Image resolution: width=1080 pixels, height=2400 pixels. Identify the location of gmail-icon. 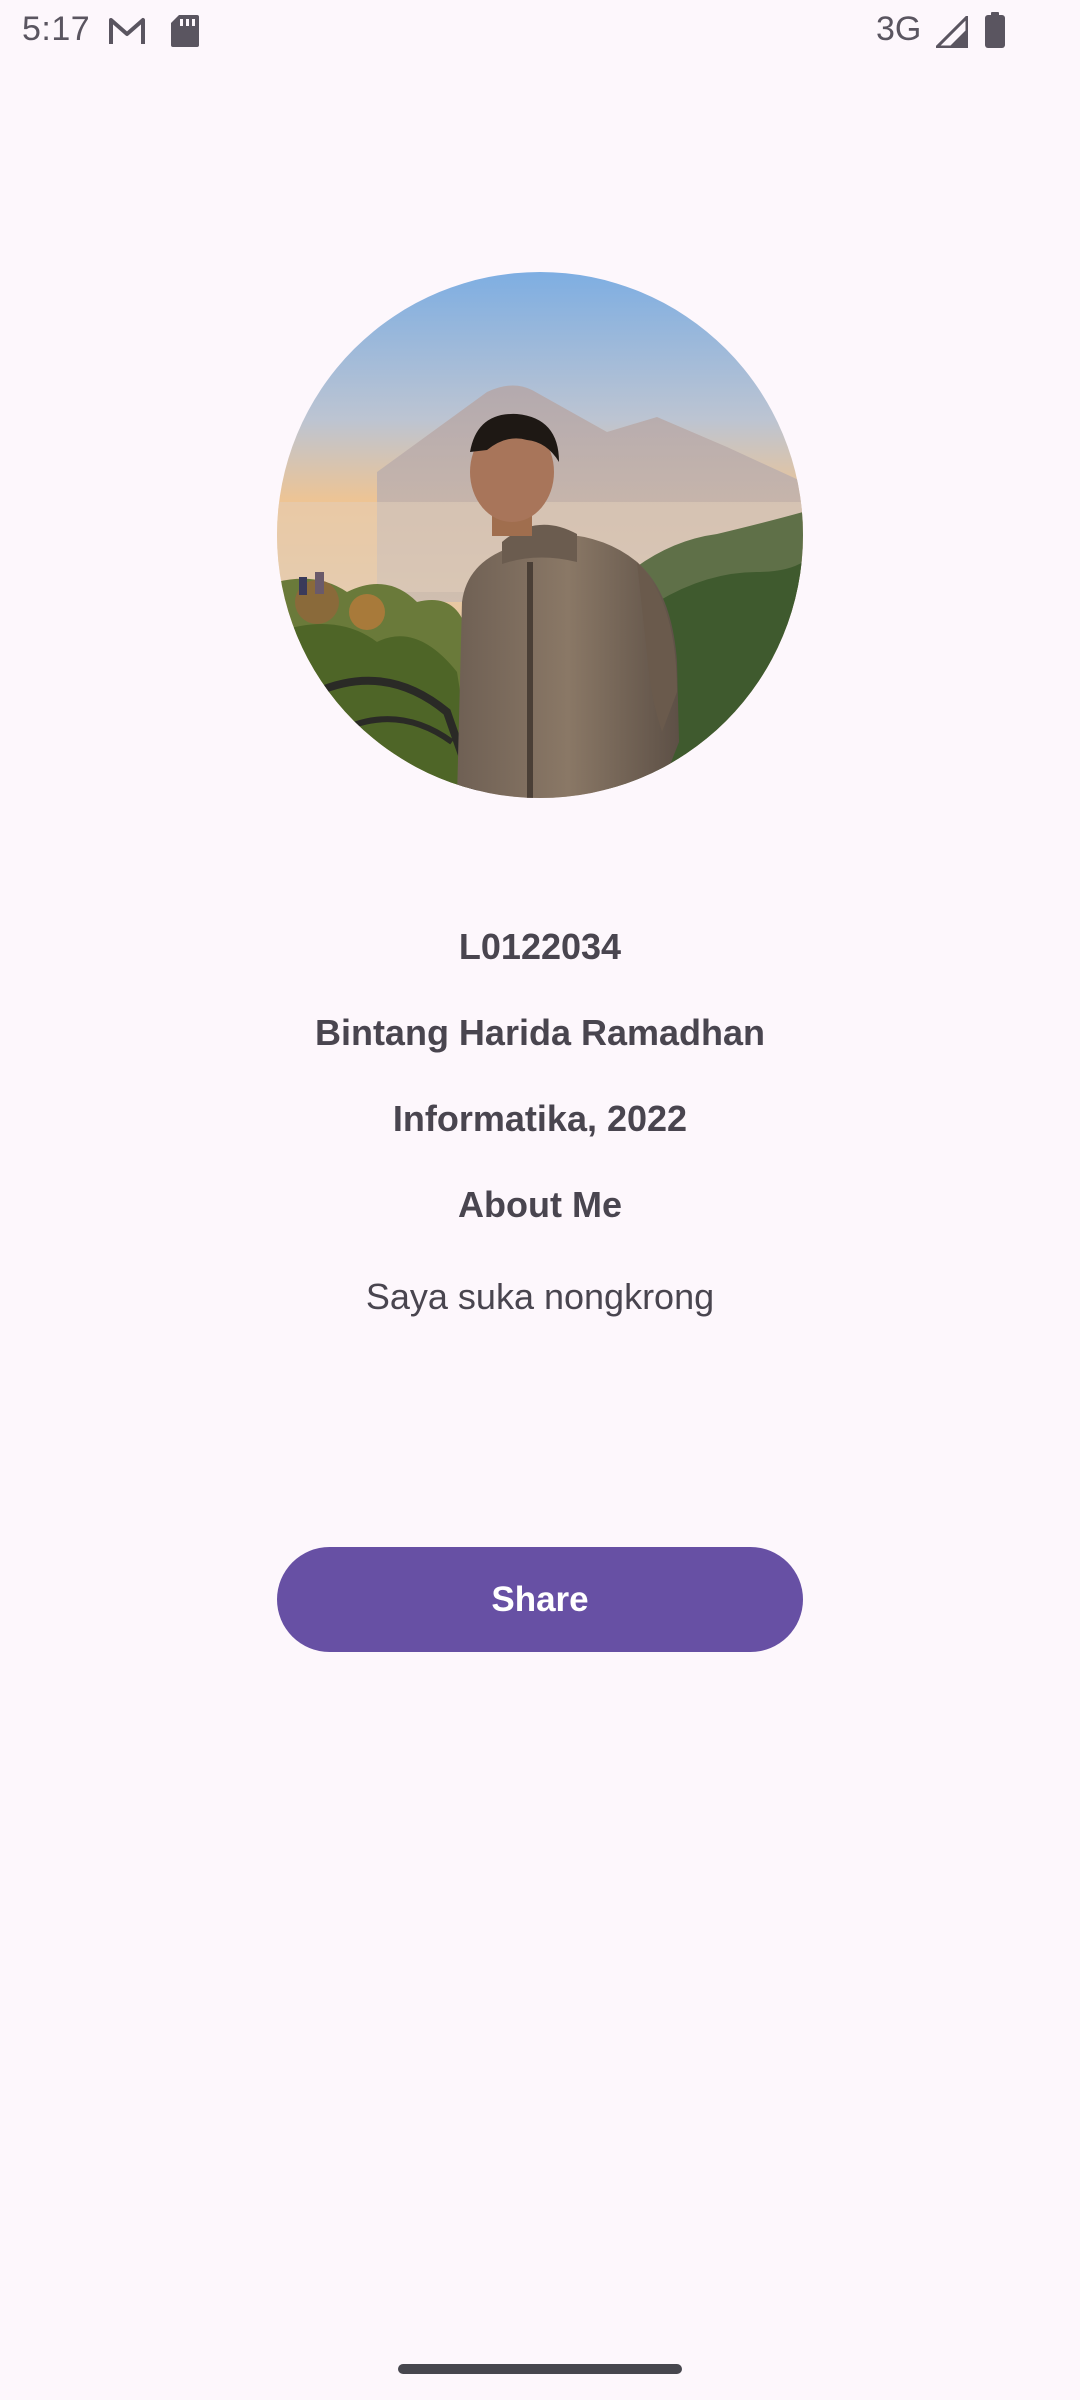
(127, 33).